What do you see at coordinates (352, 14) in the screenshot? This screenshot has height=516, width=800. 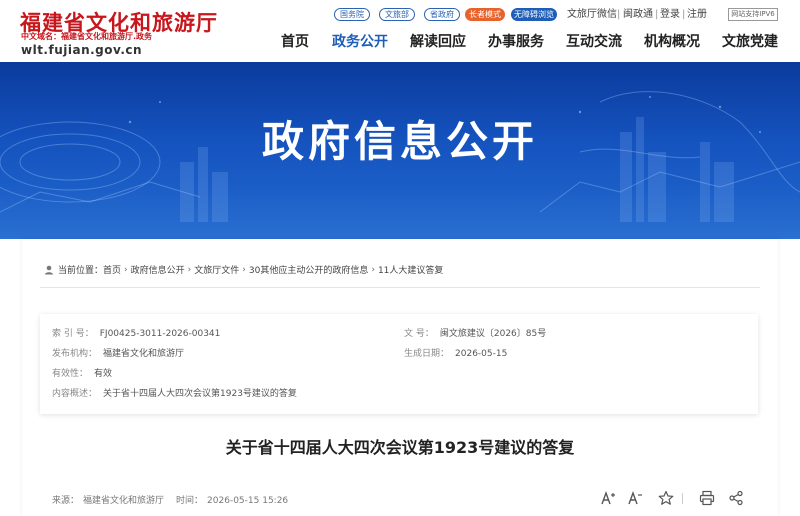 I see `link-state-council: 国务院` at bounding box center [352, 14].